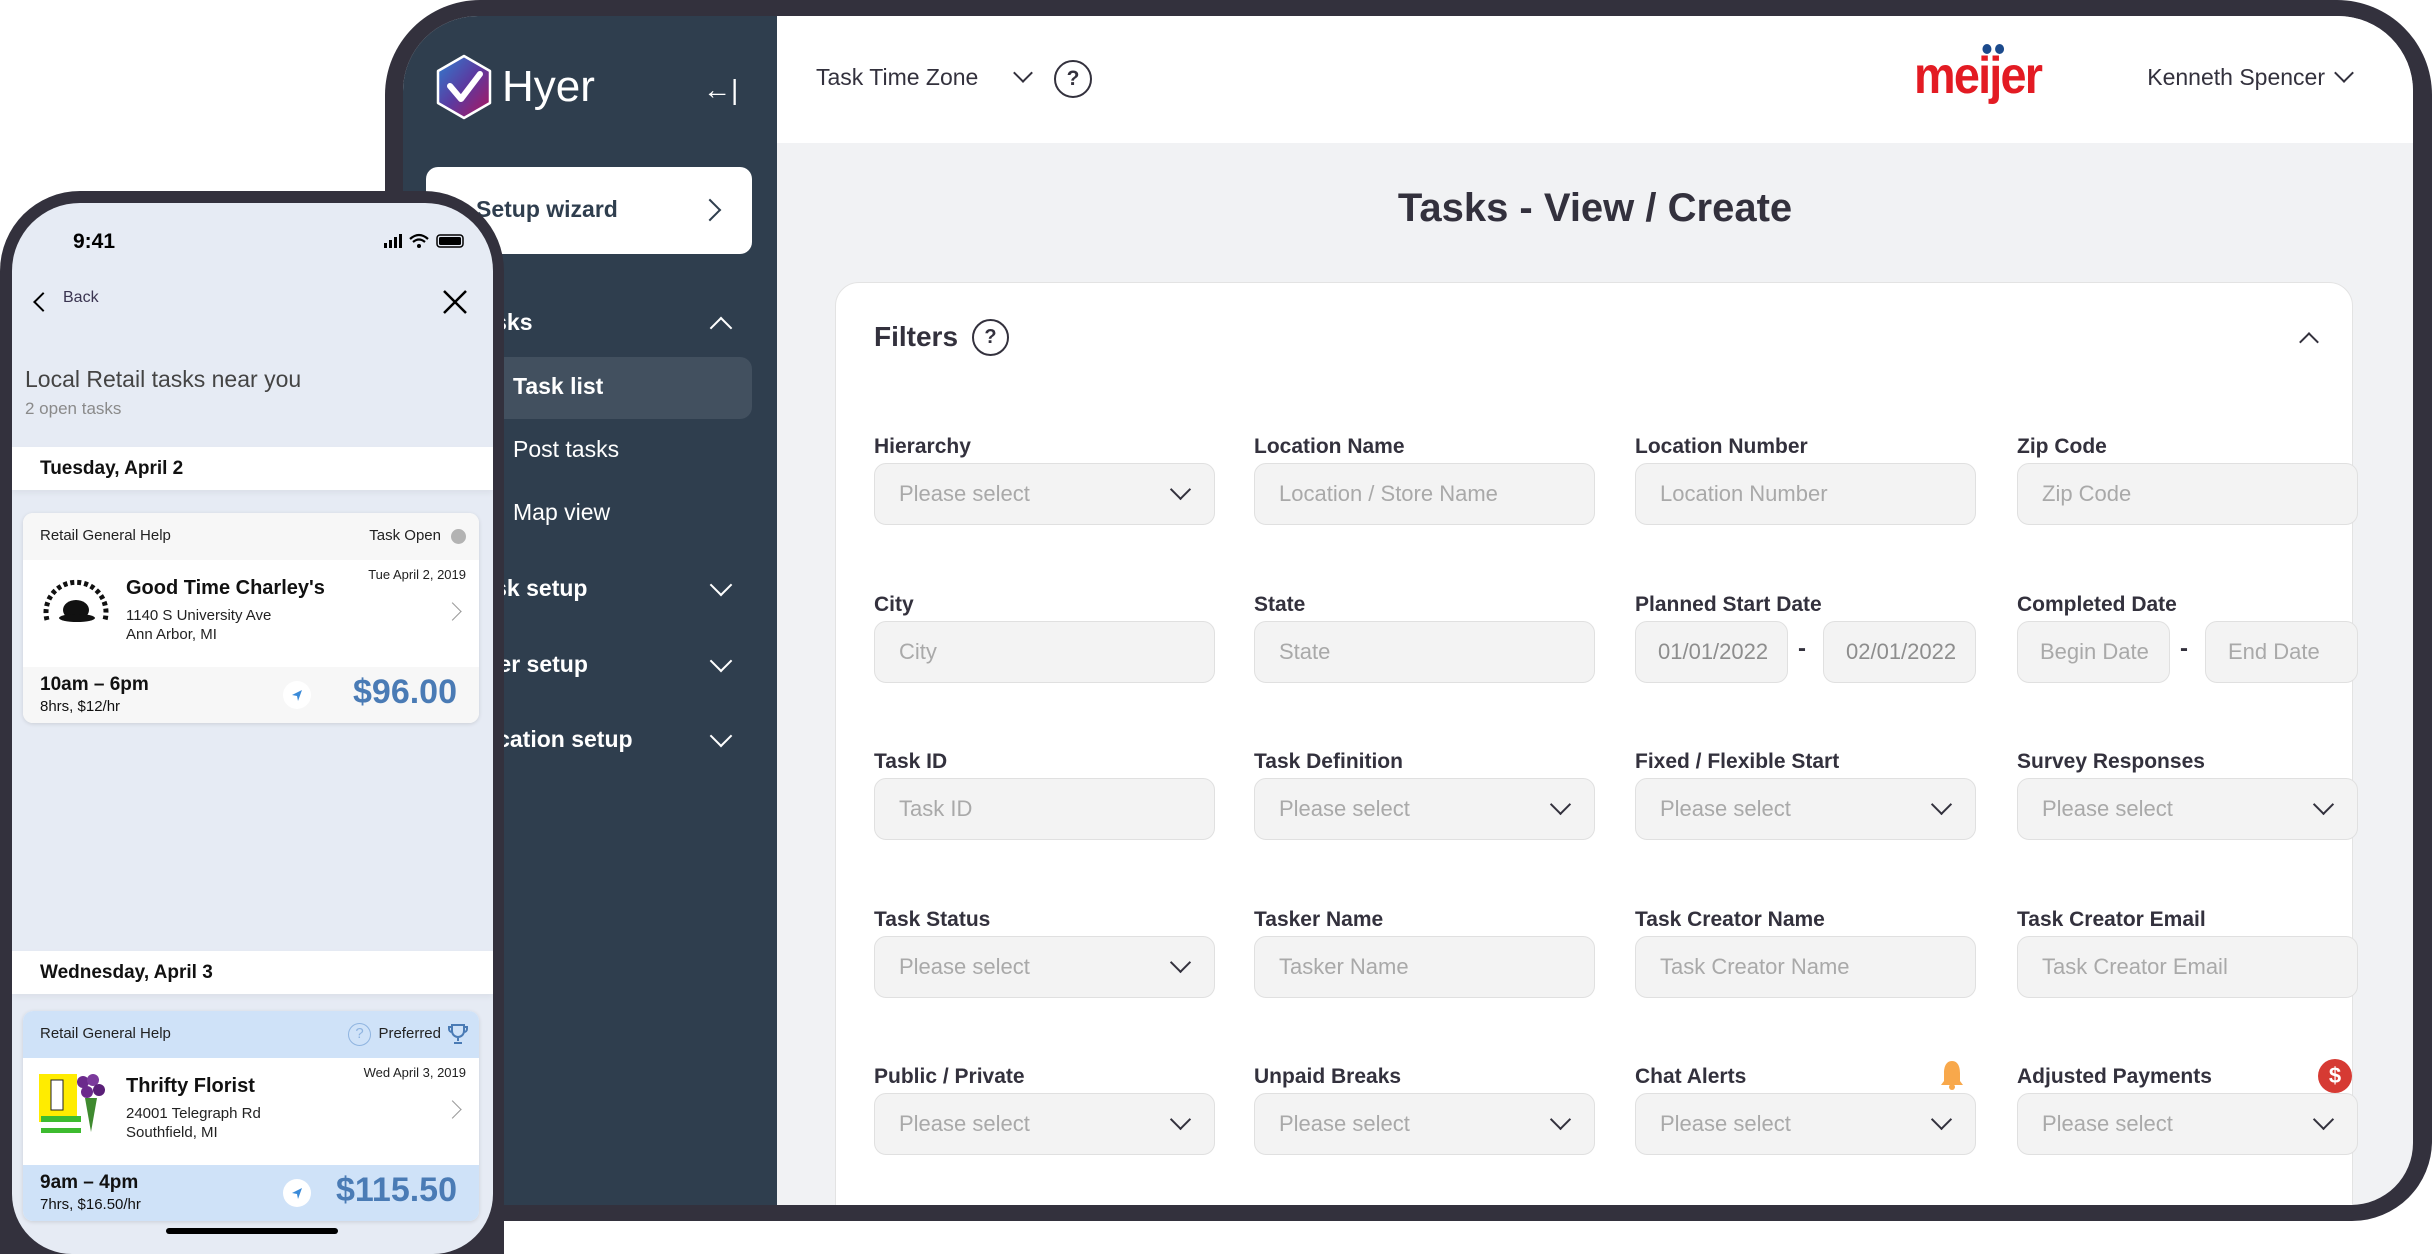  What do you see at coordinates (1044, 809) in the screenshot?
I see `filter-task-id-input: Task ID` at bounding box center [1044, 809].